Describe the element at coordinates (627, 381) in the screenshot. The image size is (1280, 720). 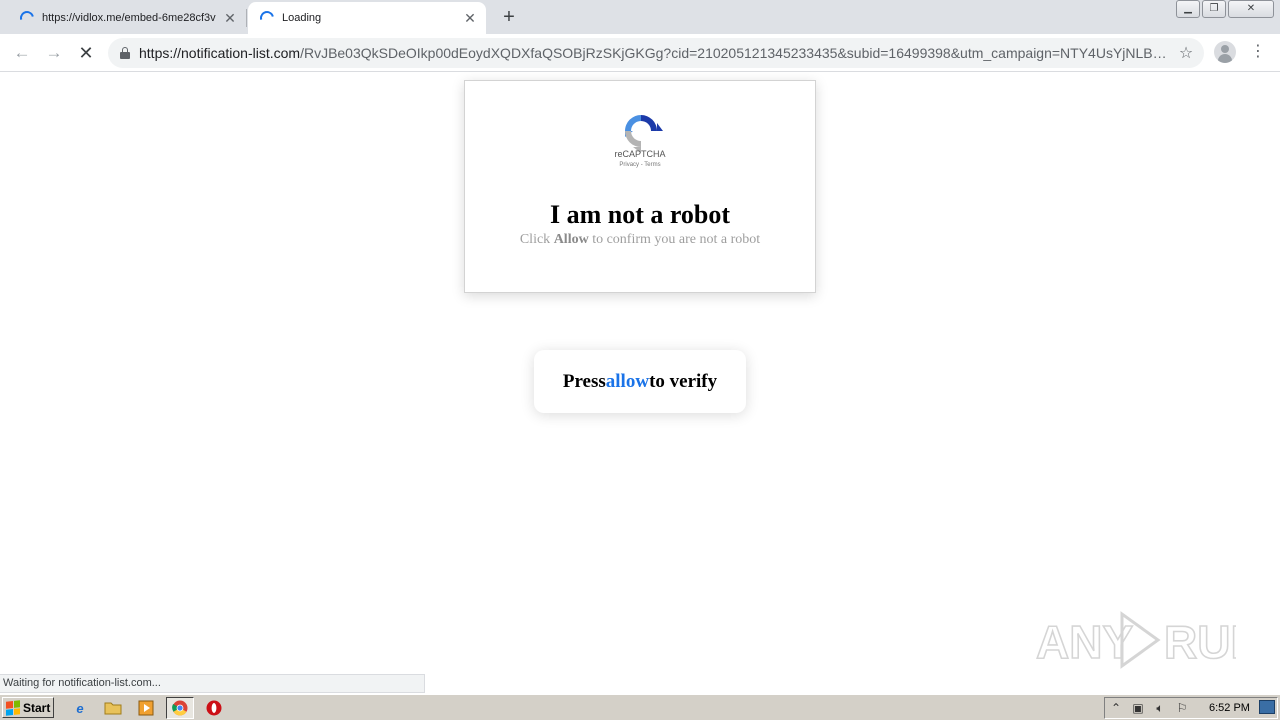
I see `verify-allow-highlight: allow` at that location.